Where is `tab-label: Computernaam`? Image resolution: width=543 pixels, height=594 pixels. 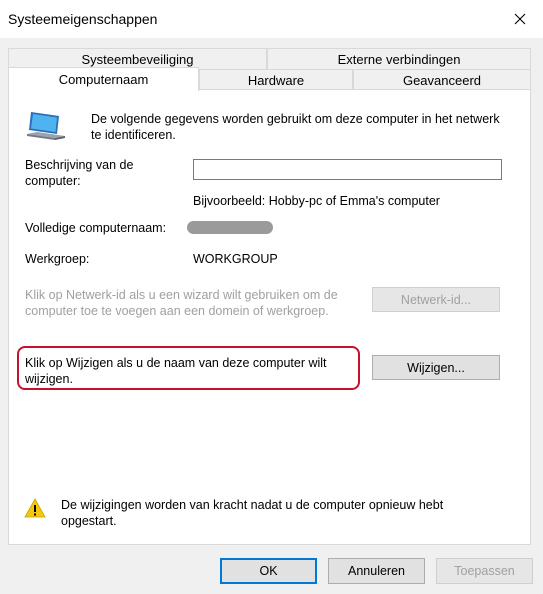 tab-label: Computernaam is located at coordinates (103, 79).